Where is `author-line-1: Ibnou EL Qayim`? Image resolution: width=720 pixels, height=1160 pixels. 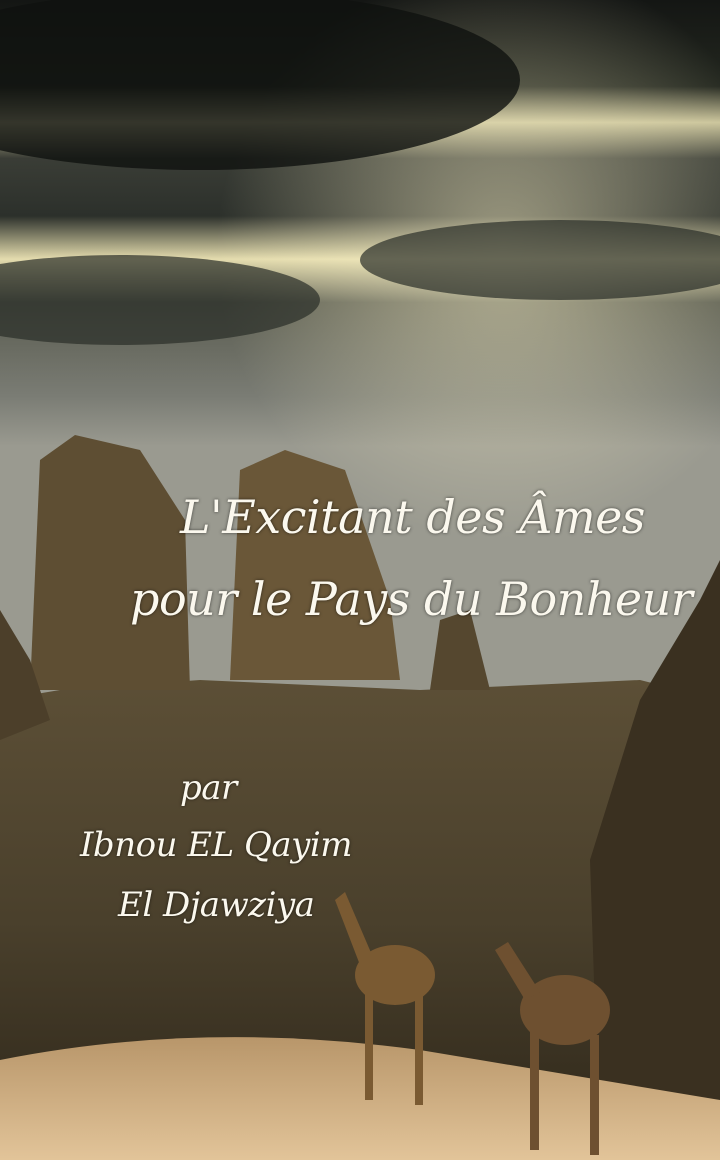 author-line-1: Ibnou EL Qayim is located at coordinates (216, 845).